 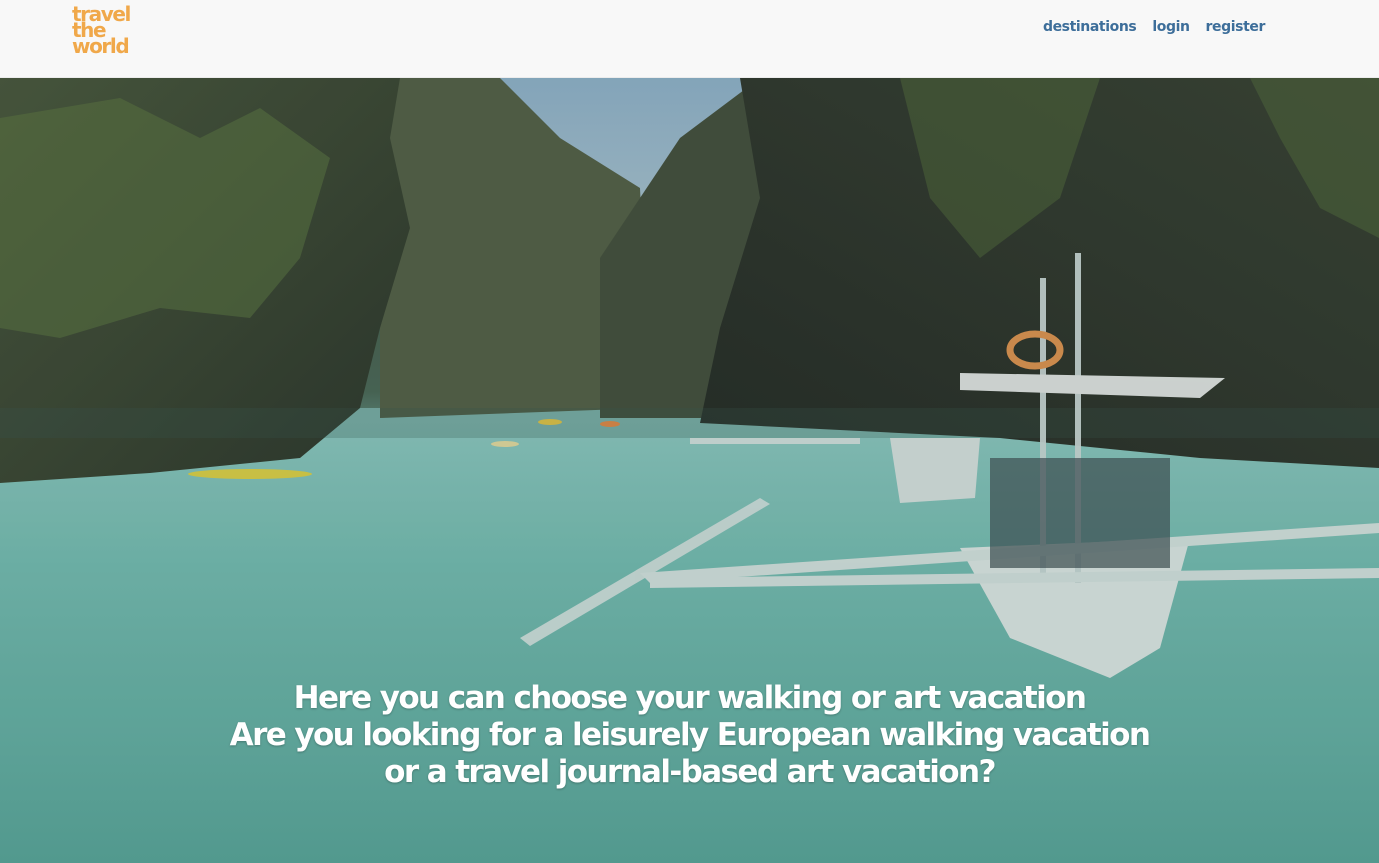 I want to click on nav-link-login: login, so click(x=1171, y=27).